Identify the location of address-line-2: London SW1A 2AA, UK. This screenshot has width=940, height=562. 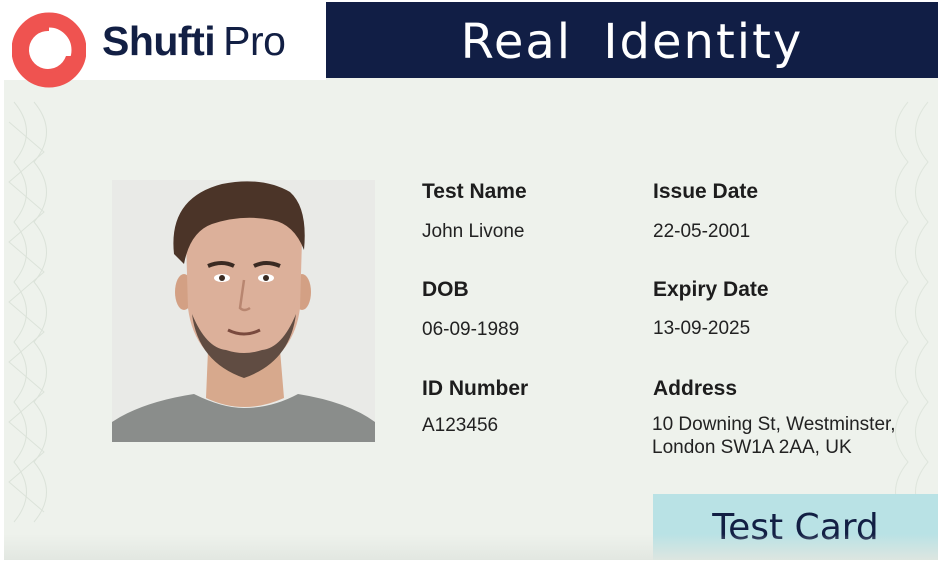
(752, 447).